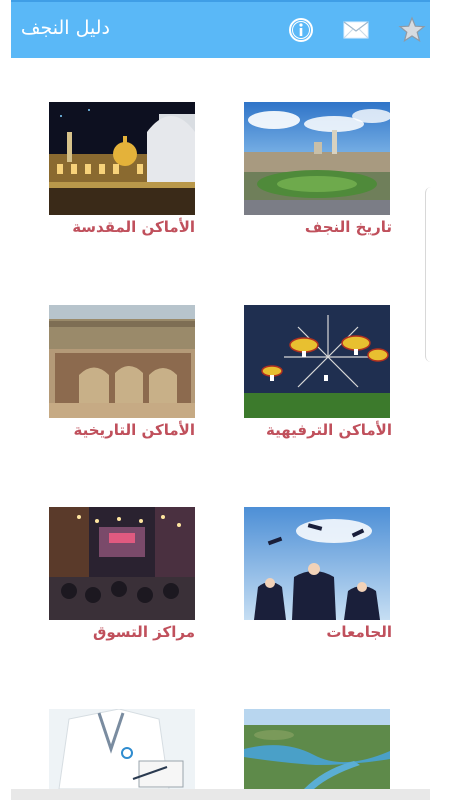  What do you see at coordinates (329, 430) in the screenshot?
I see `category-label: الأماكن الترفيهية` at bounding box center [329, 430].